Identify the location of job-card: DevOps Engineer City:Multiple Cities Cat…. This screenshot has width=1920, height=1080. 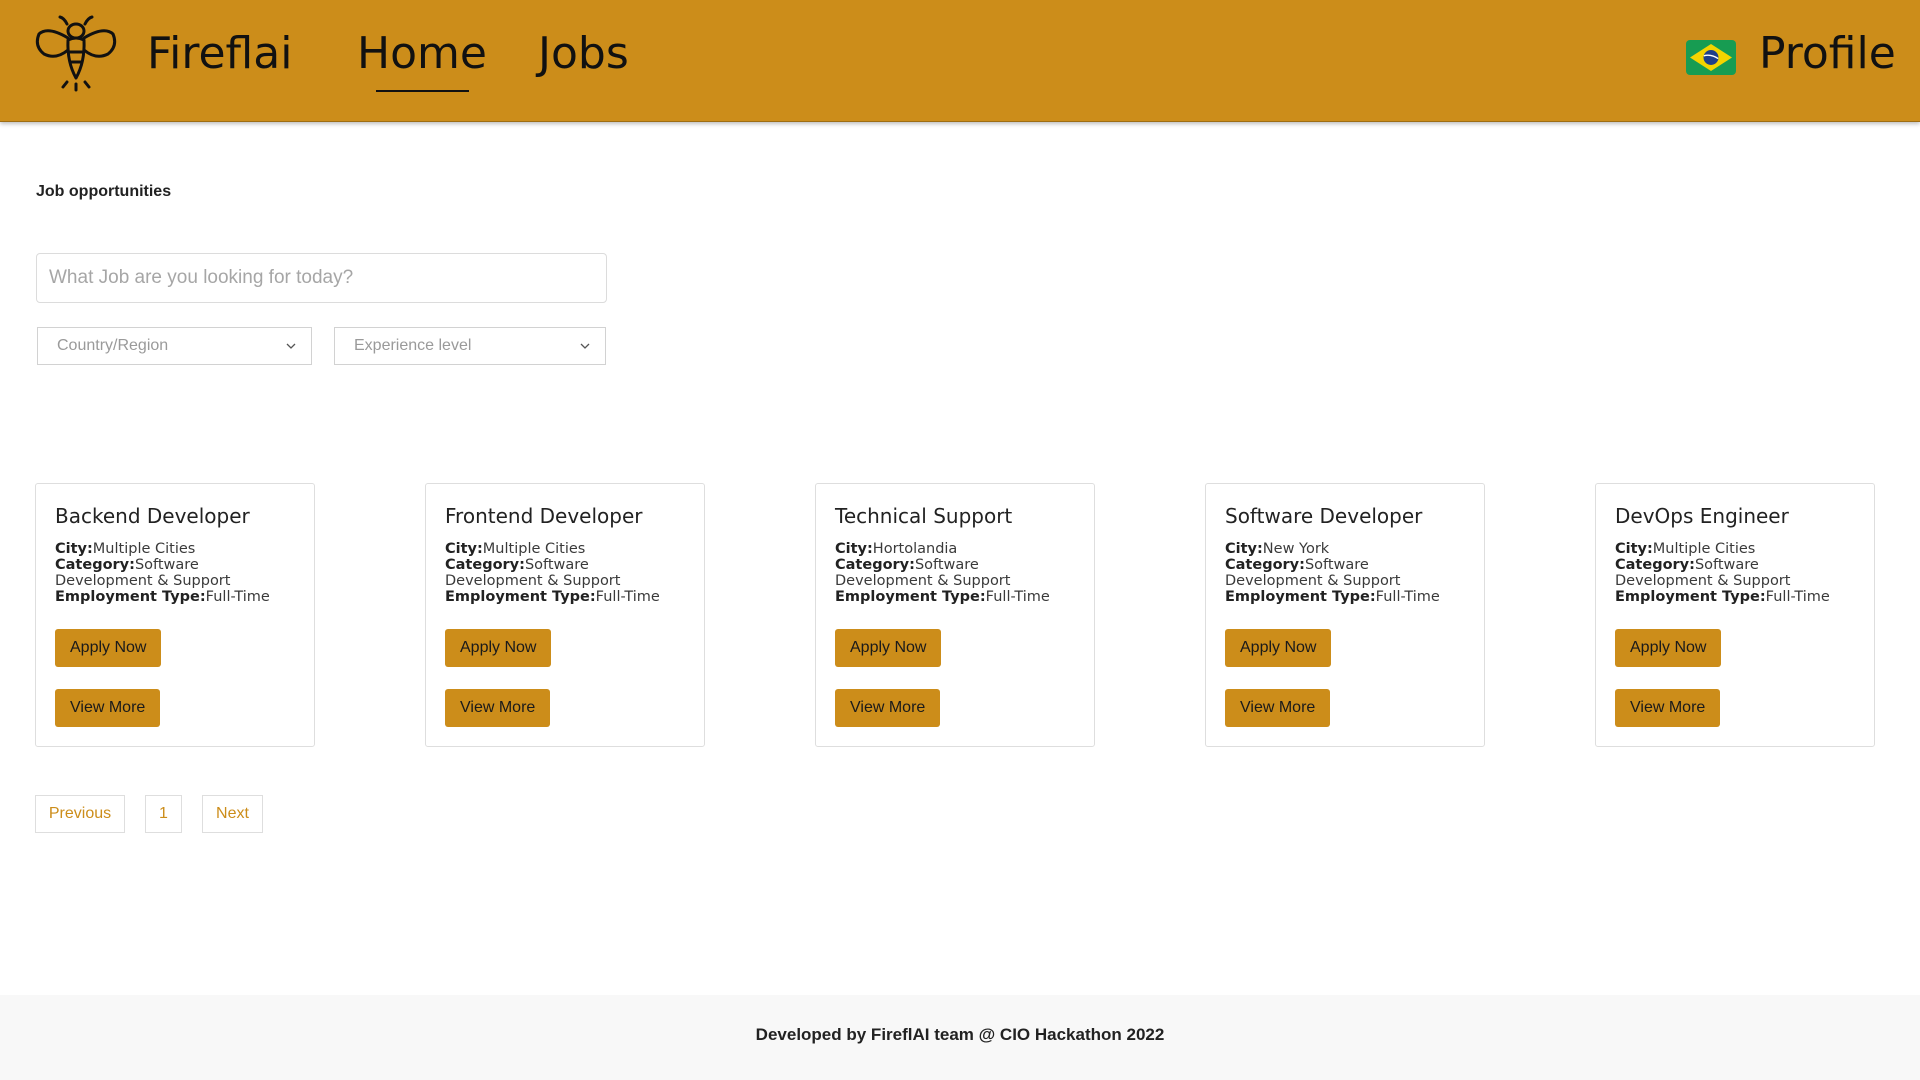
(1735, 615).